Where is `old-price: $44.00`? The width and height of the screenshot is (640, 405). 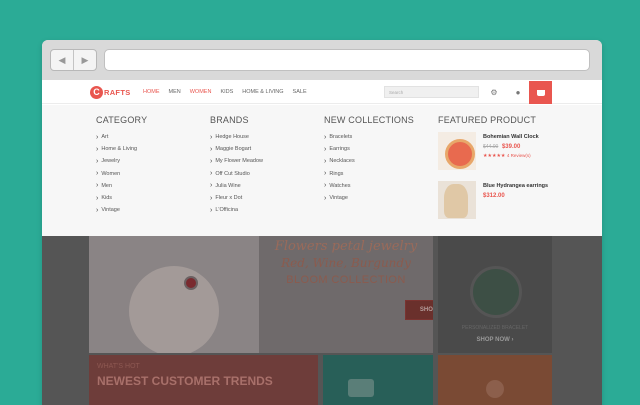 old-price: $44.00 is located at coordinates (491, 146).